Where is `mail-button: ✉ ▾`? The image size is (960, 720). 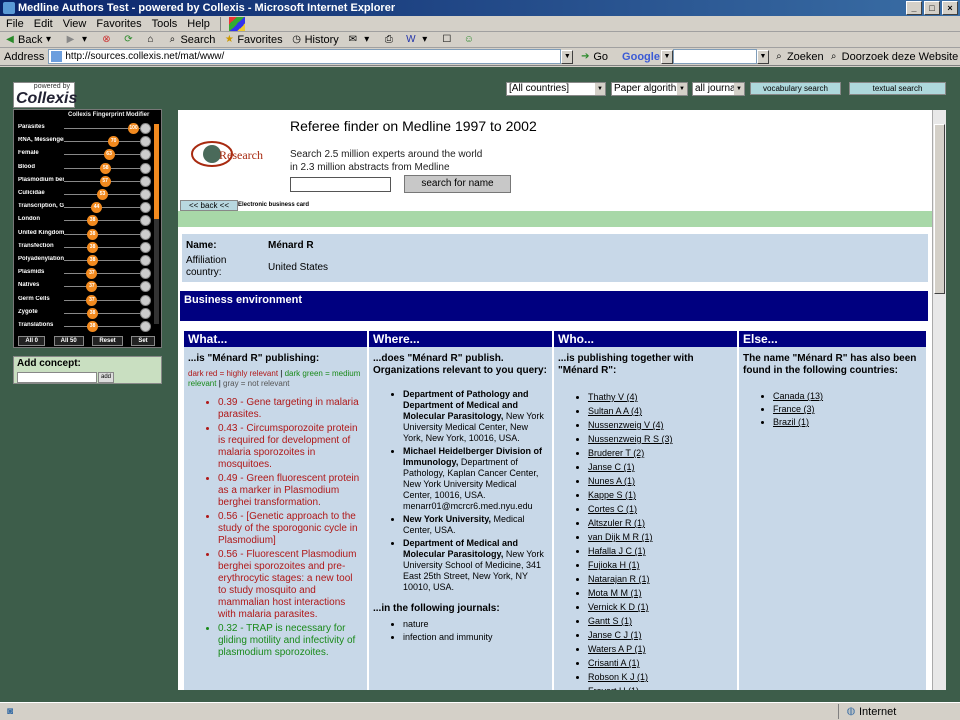 mail-button: ✉ ▾ is located at coordinates (361, 40).